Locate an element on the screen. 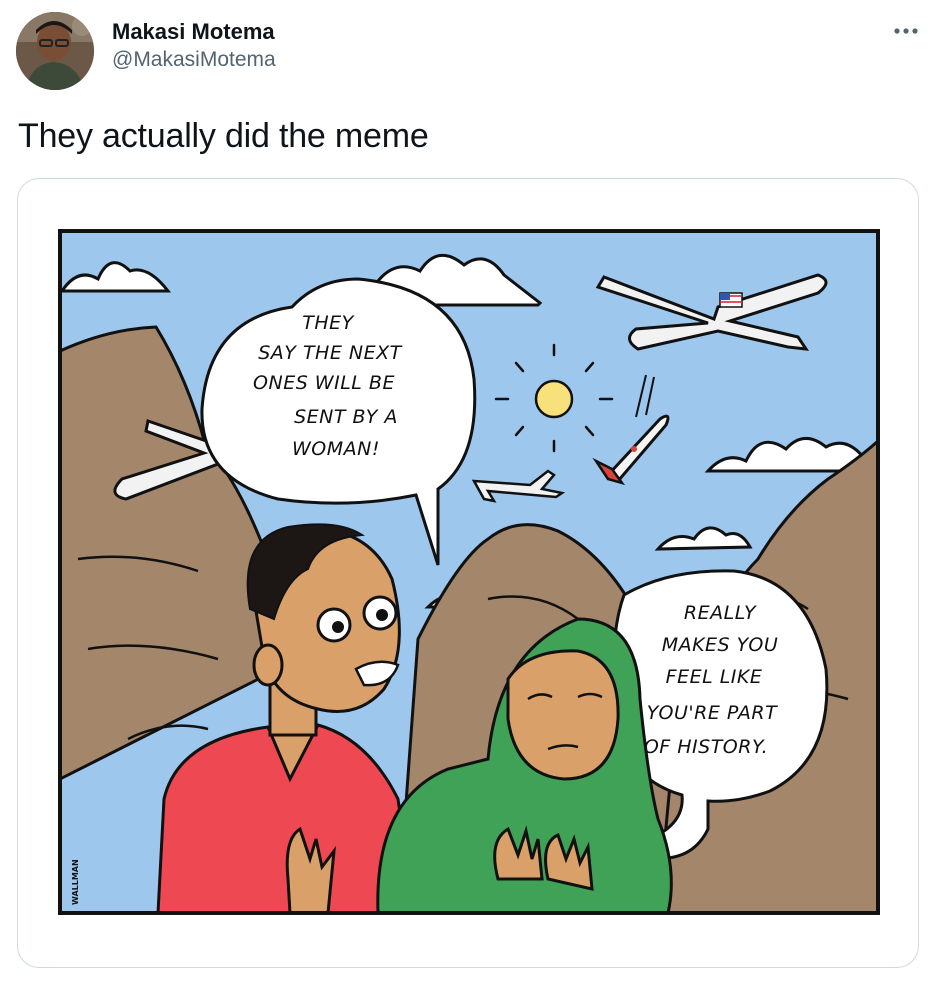  speech-left-line: WOMAN! is located at coordinates (336, 449).